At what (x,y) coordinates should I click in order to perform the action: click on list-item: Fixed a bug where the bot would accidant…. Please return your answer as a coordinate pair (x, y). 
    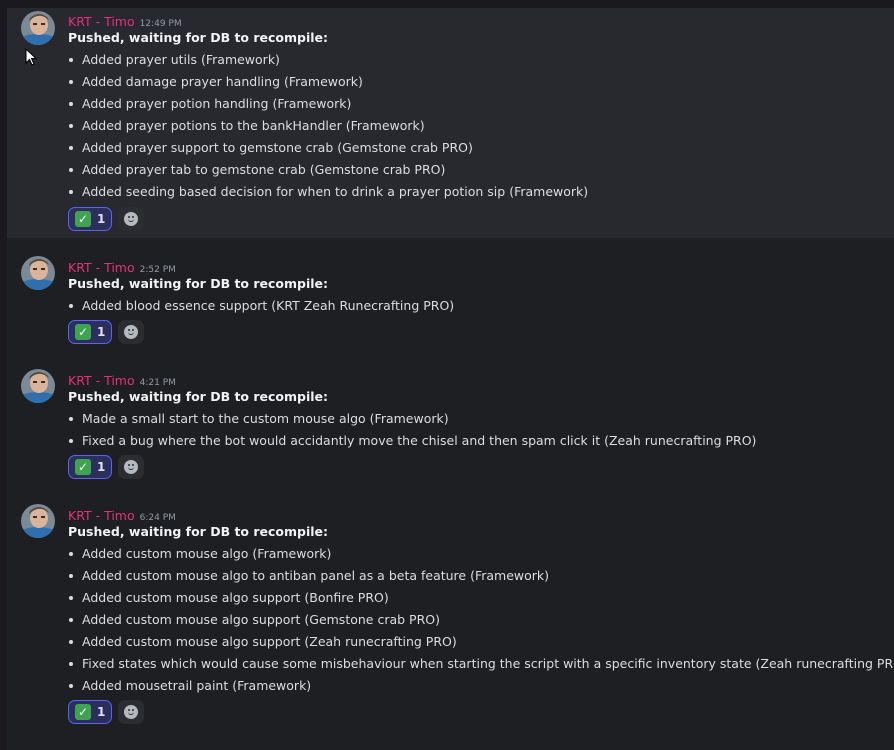
    Looking at the image, I should click on (412, 444).